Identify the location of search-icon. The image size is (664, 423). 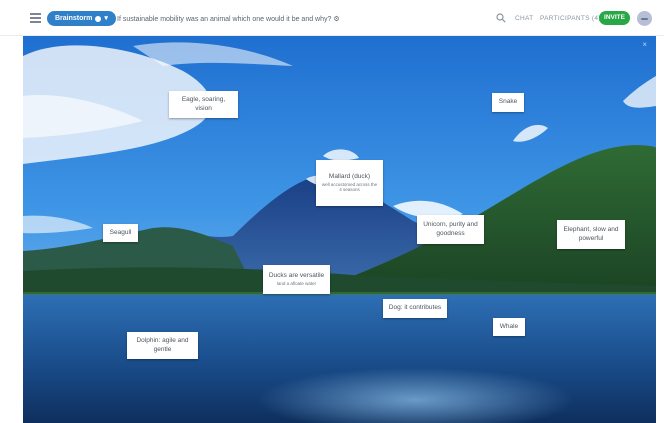
(501, 18).